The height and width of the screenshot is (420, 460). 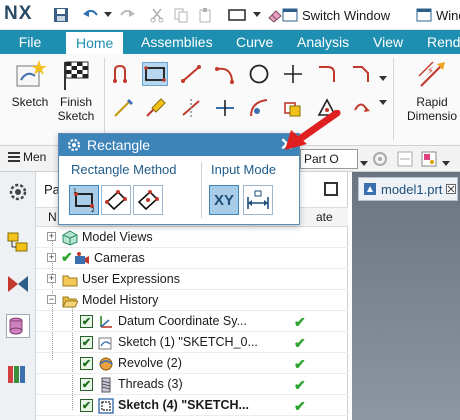 What do you see at coordinates (259, 74) in the screenshot?
I see `circle-tool-icon` at bounding box center [259, 74].